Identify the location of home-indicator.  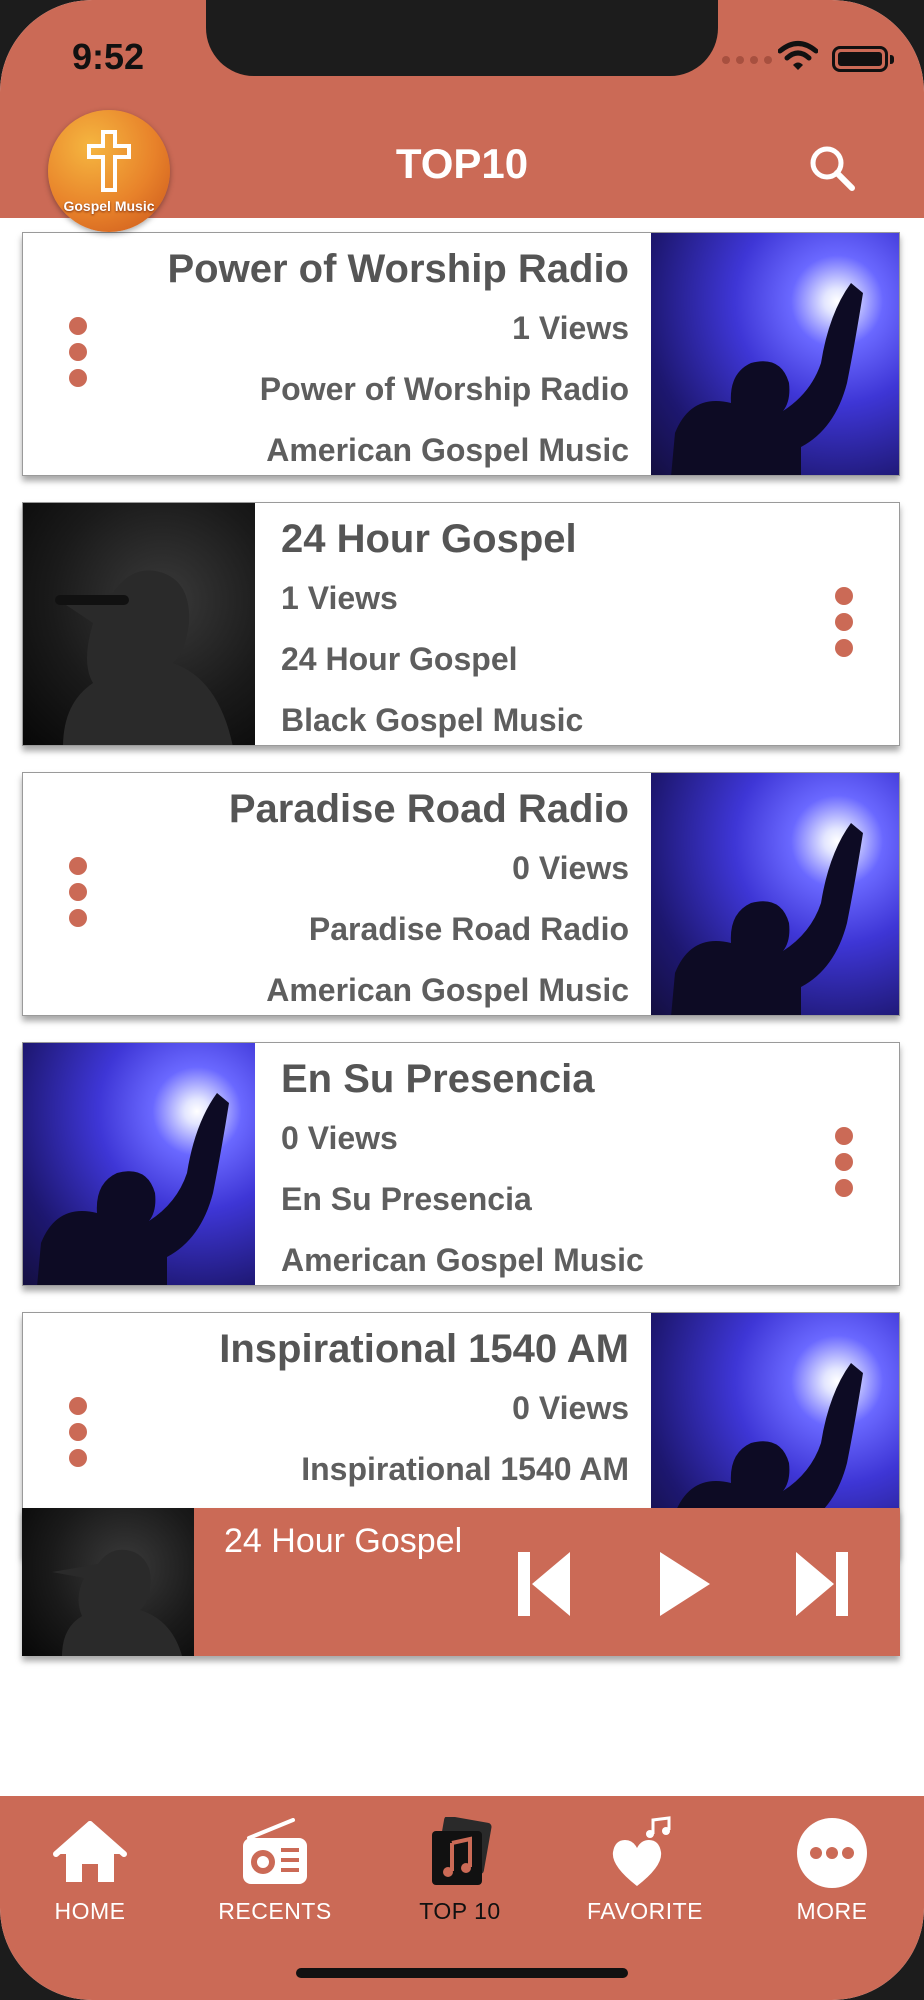
(462, 1973).